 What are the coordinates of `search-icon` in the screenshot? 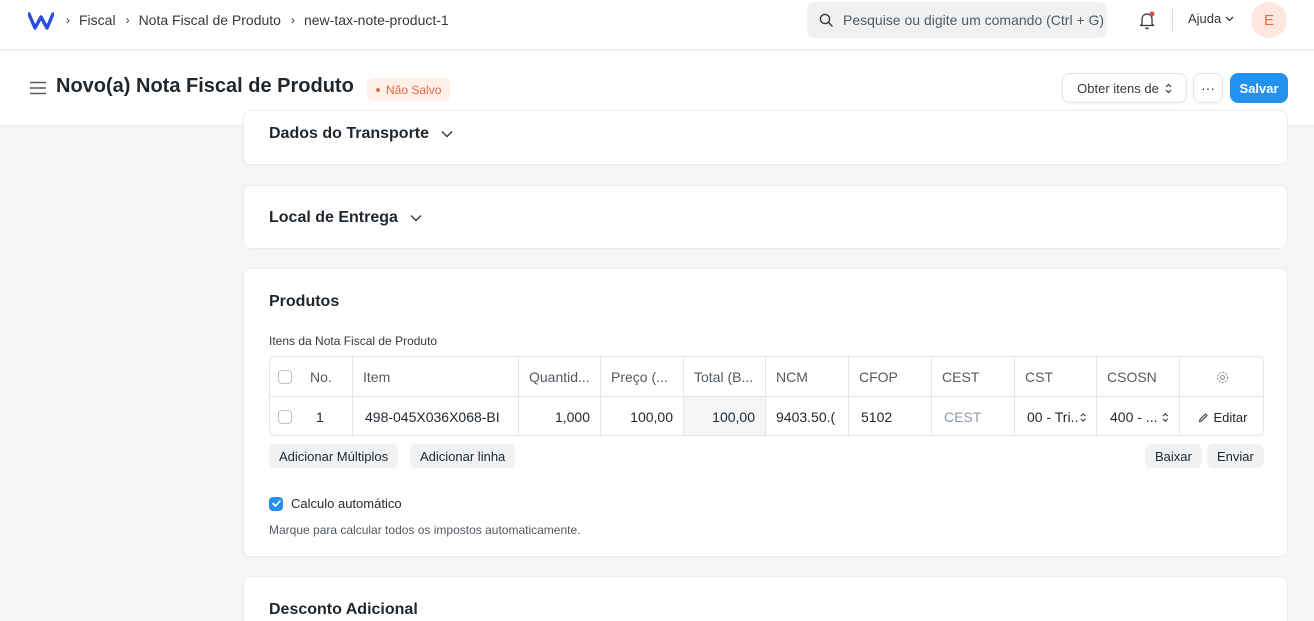 It's located at (826, 20).